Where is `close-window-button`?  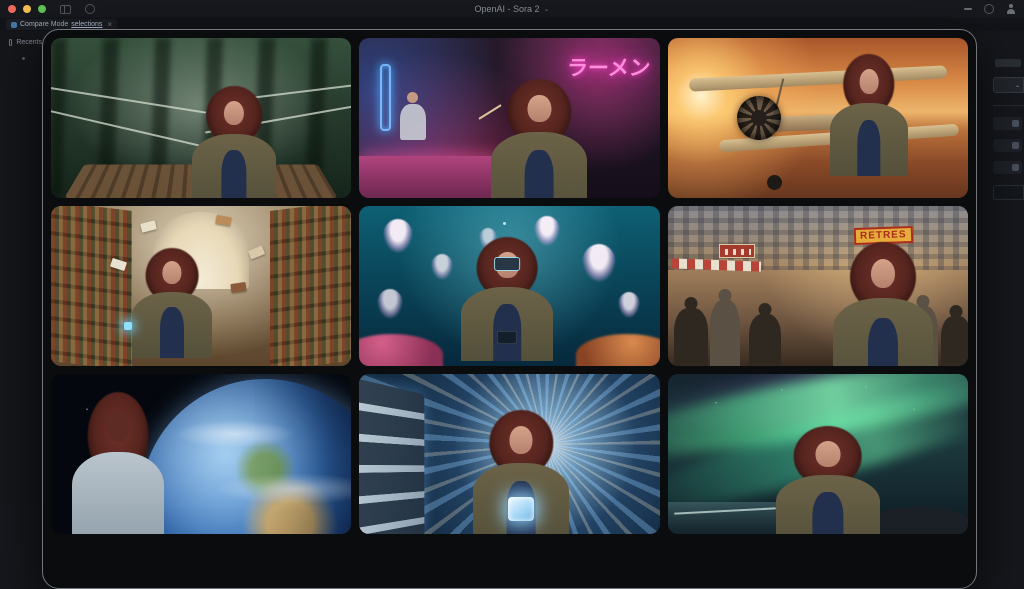 close-window-button is located at coordinates (12, 9).